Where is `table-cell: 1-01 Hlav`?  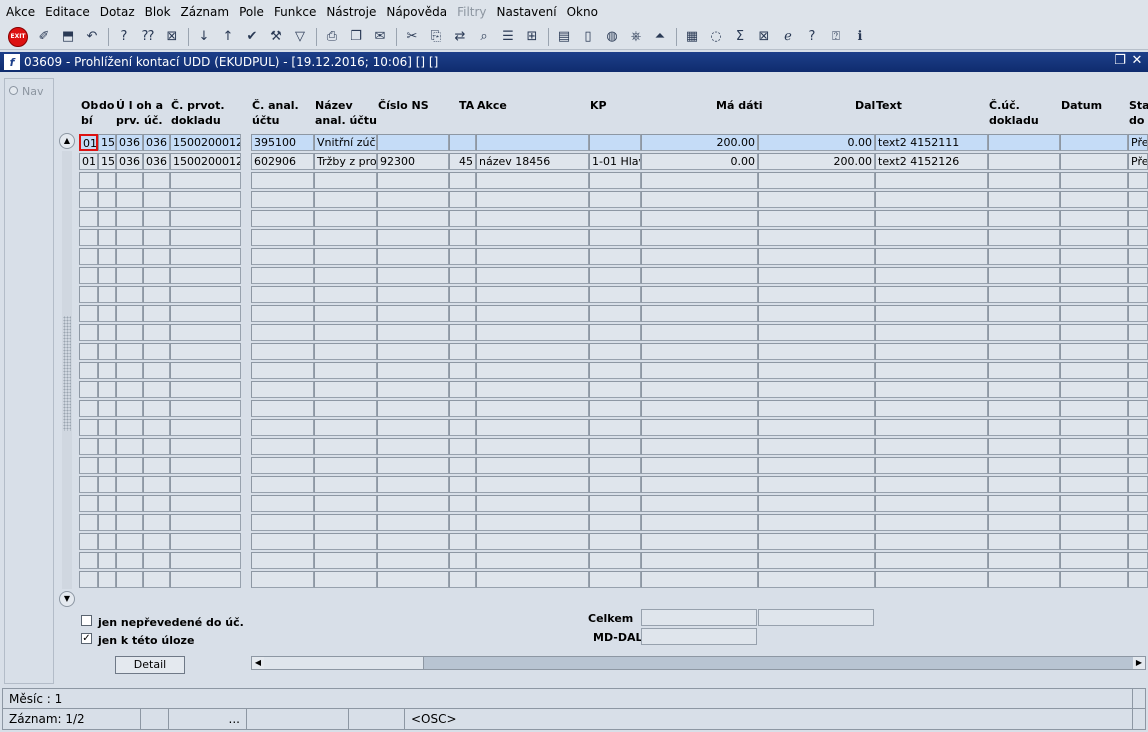 table-cell: 1-01 Hlav is located at coordinates (615, 161).